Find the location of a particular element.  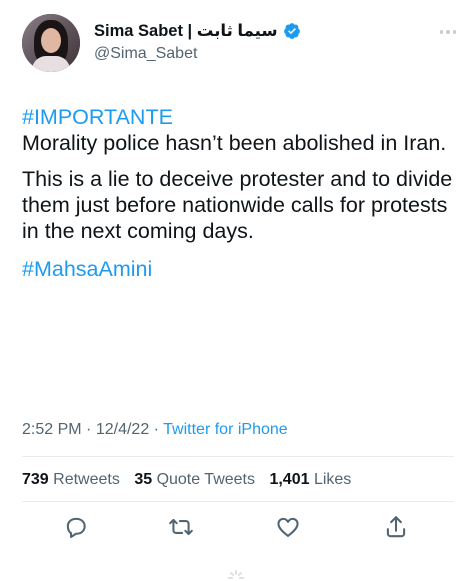

hashtag-mahsaamini: #MahsaAmini is located at coordinates (242, 269).